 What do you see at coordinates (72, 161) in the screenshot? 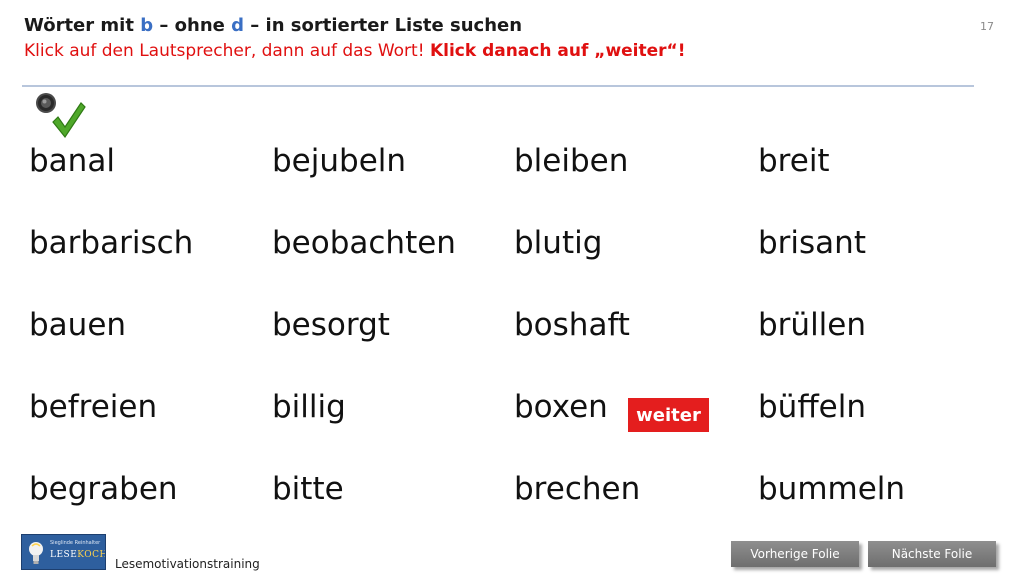
I see `word-item: banal` at bounding box center [72, 161].